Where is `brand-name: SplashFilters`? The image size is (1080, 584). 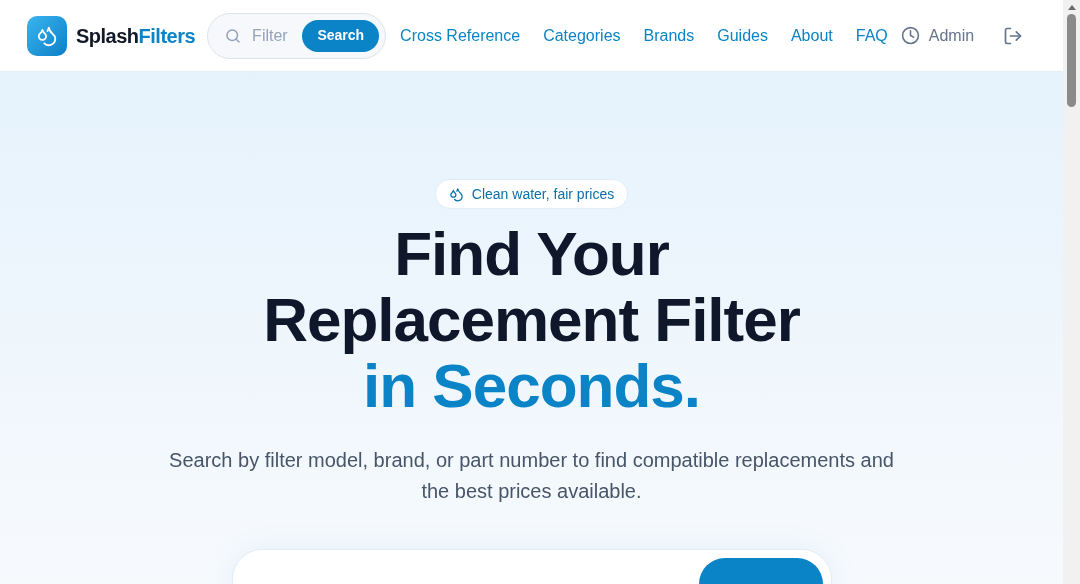
brand-name: SplashFilters is located at coordinates (136, 35).